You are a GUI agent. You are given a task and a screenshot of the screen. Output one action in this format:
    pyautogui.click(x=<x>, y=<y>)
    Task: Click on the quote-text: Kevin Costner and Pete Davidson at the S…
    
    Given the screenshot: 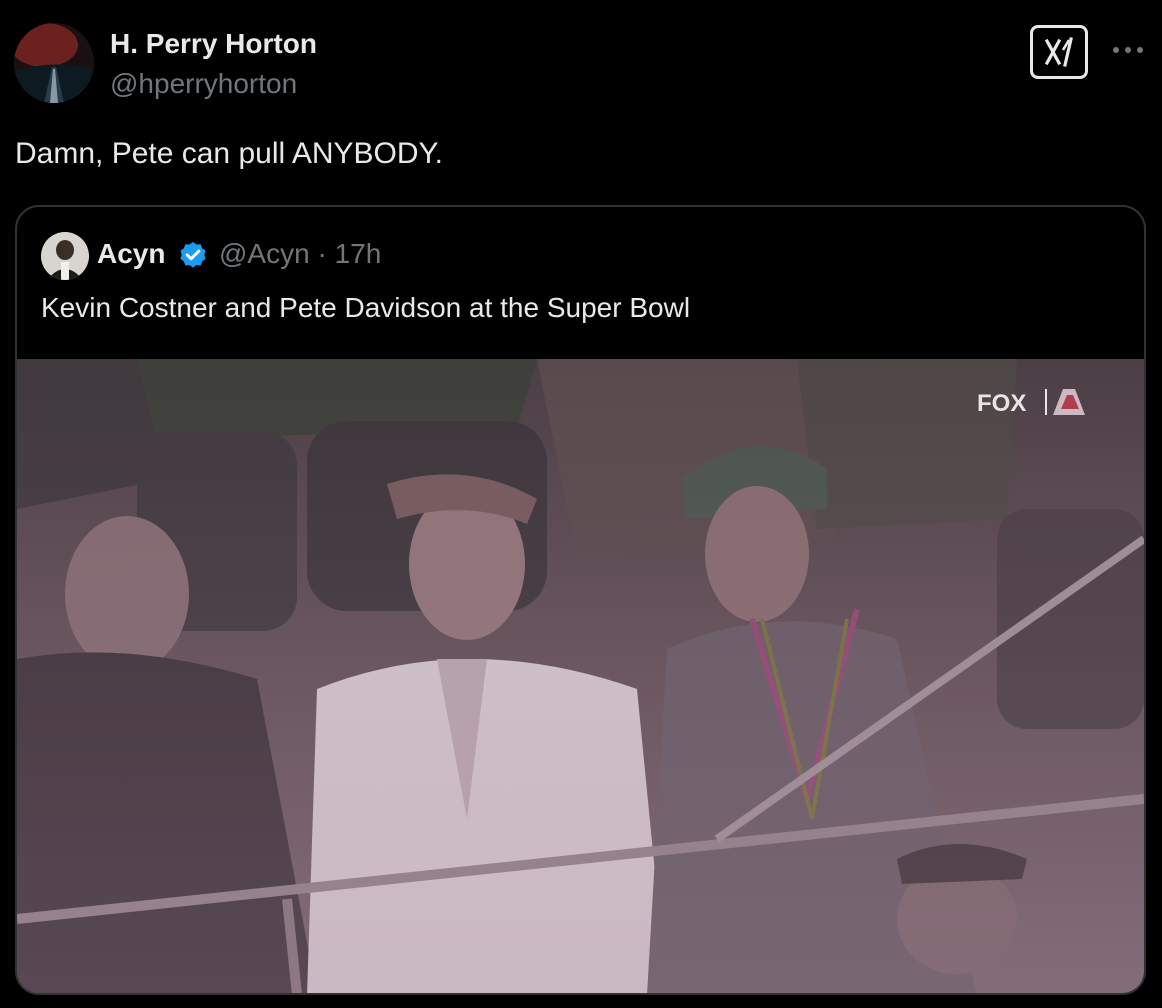 What is the action you would take?
    pyautogui.click(x=366, y=307)
    